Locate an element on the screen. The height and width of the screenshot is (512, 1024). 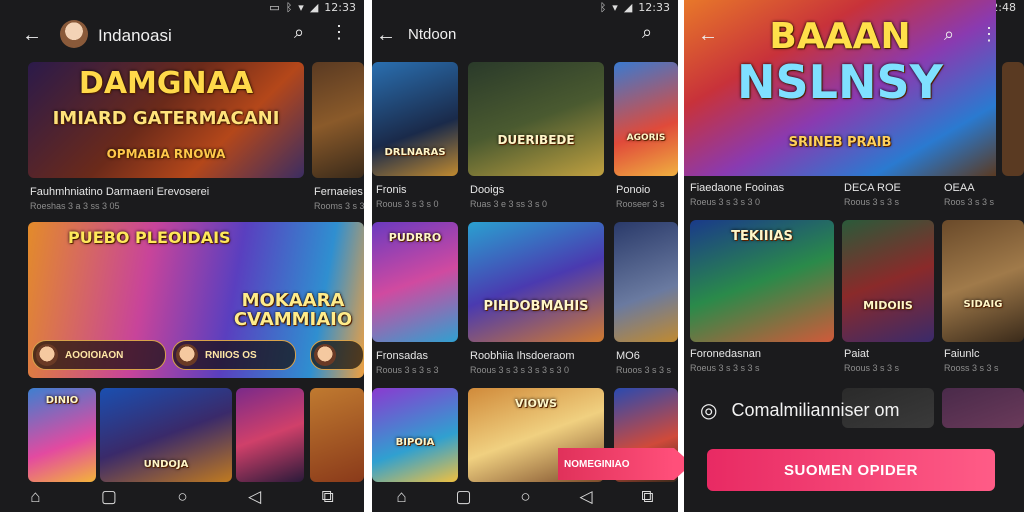
tile-label: Fronsadas is located at coordinates (402, 356).